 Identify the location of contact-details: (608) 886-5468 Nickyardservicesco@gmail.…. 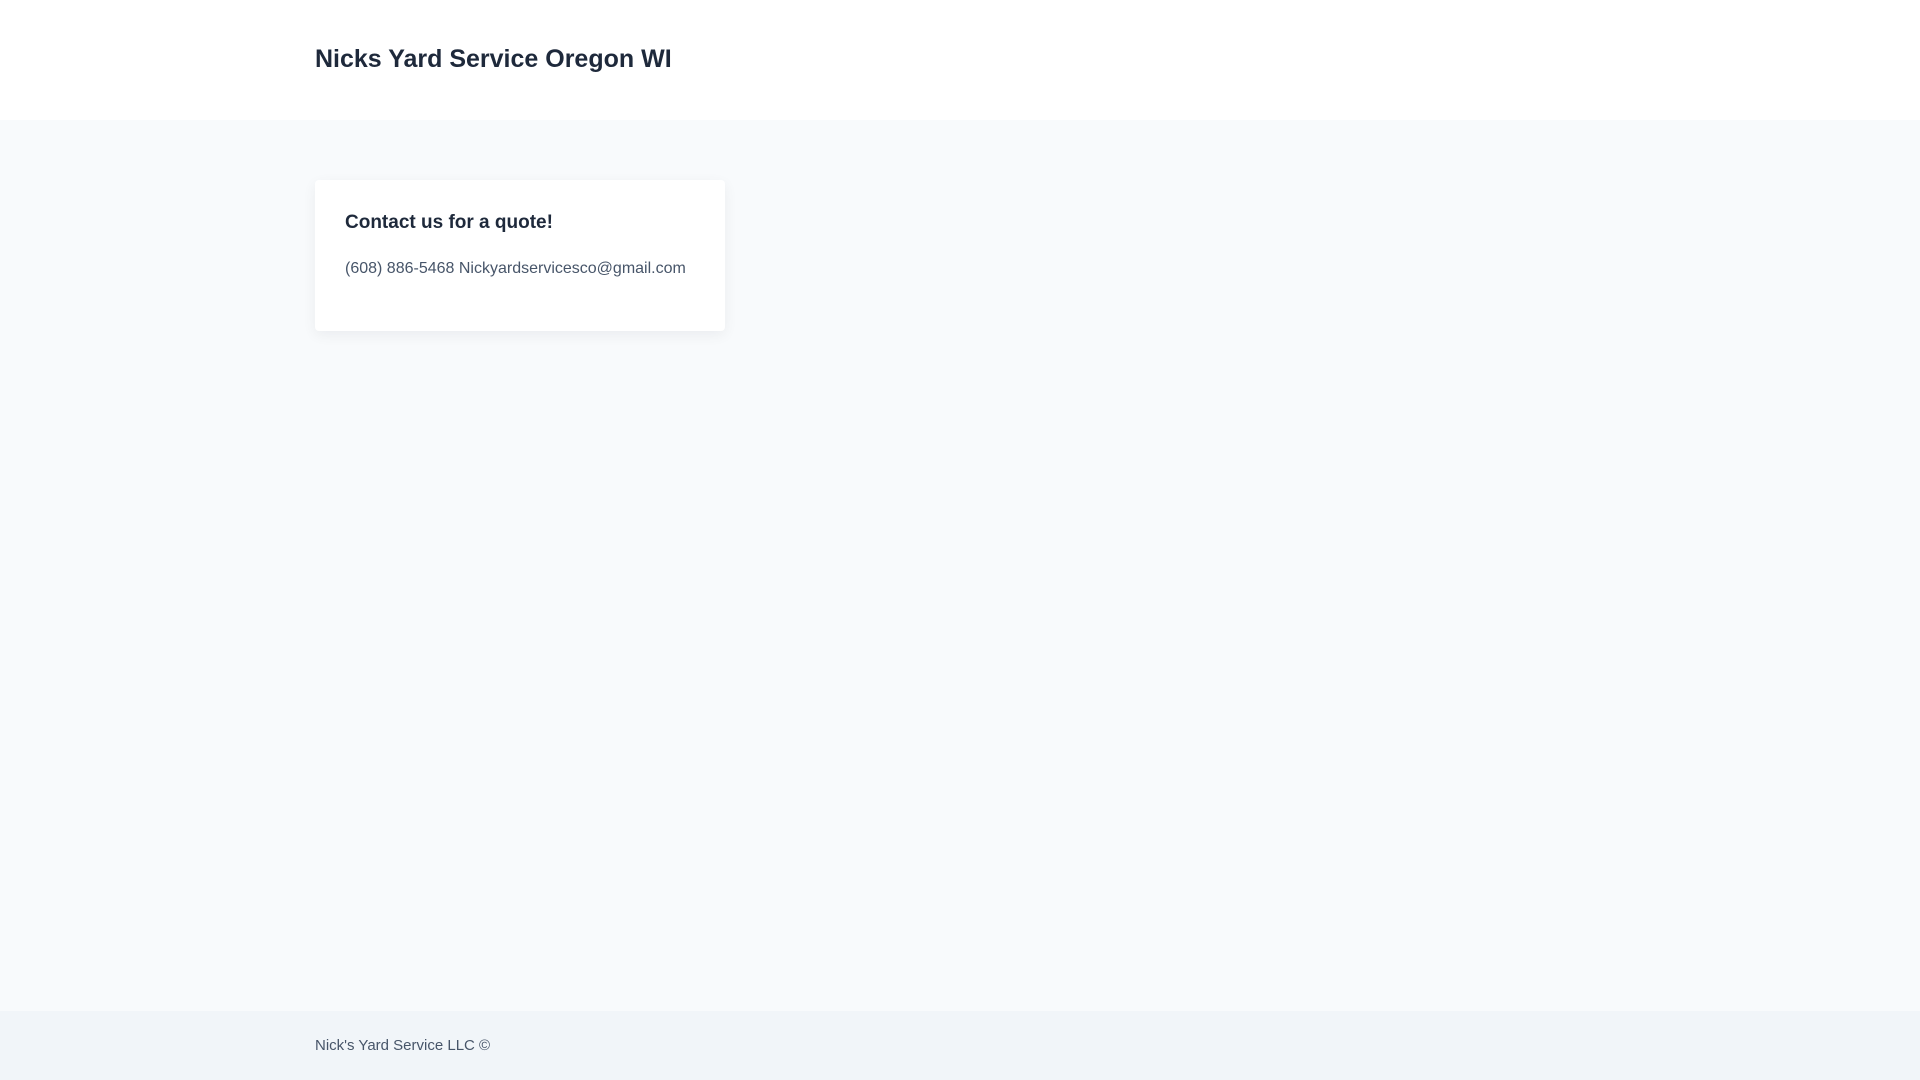
(515, 268).